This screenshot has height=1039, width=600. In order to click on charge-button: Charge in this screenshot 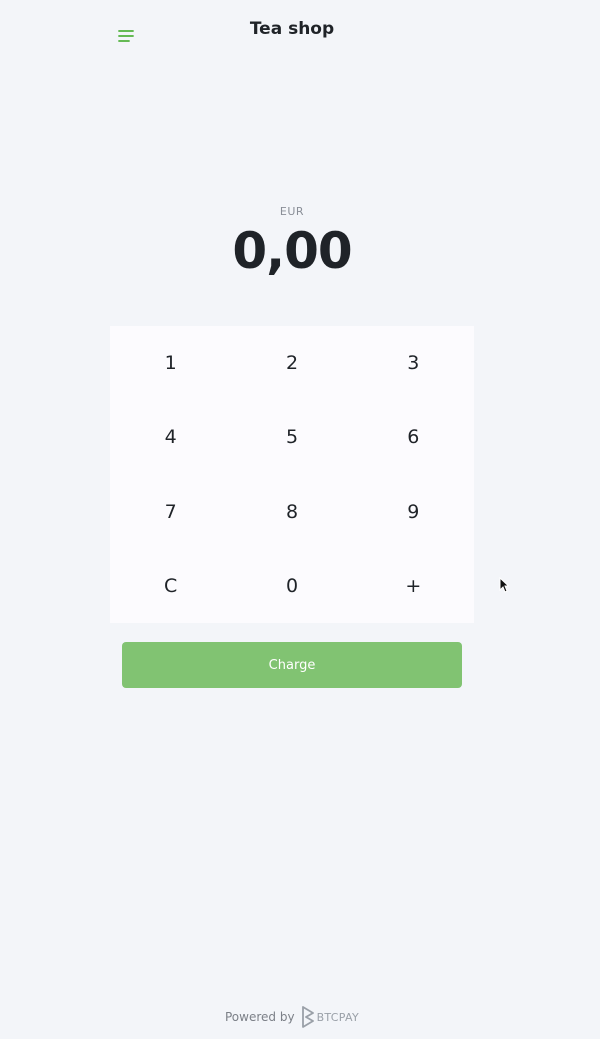, I will do `click(292, 665)`.